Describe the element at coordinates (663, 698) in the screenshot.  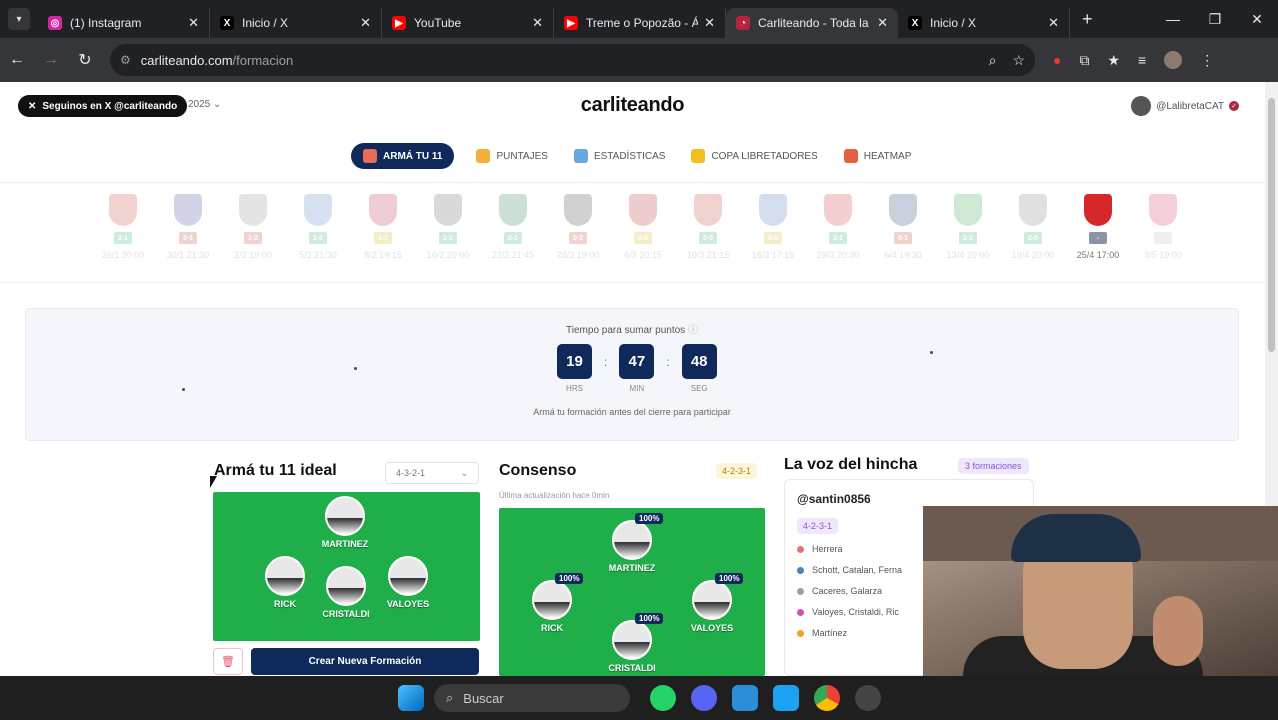
I see `whatsapp-icon` at that location.